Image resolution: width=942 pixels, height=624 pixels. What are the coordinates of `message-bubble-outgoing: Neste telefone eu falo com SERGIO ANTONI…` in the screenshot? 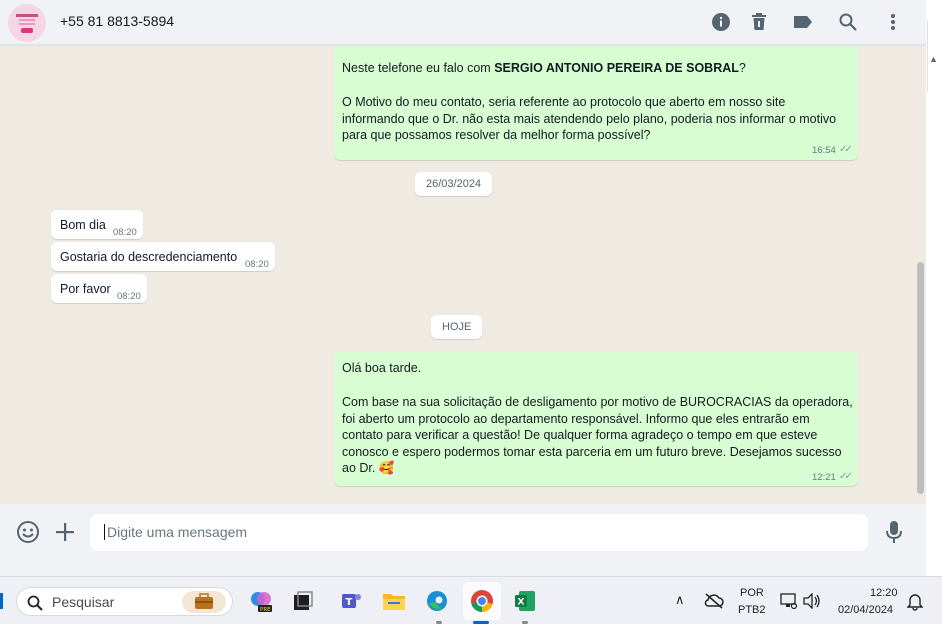 It's located at (596, 103).